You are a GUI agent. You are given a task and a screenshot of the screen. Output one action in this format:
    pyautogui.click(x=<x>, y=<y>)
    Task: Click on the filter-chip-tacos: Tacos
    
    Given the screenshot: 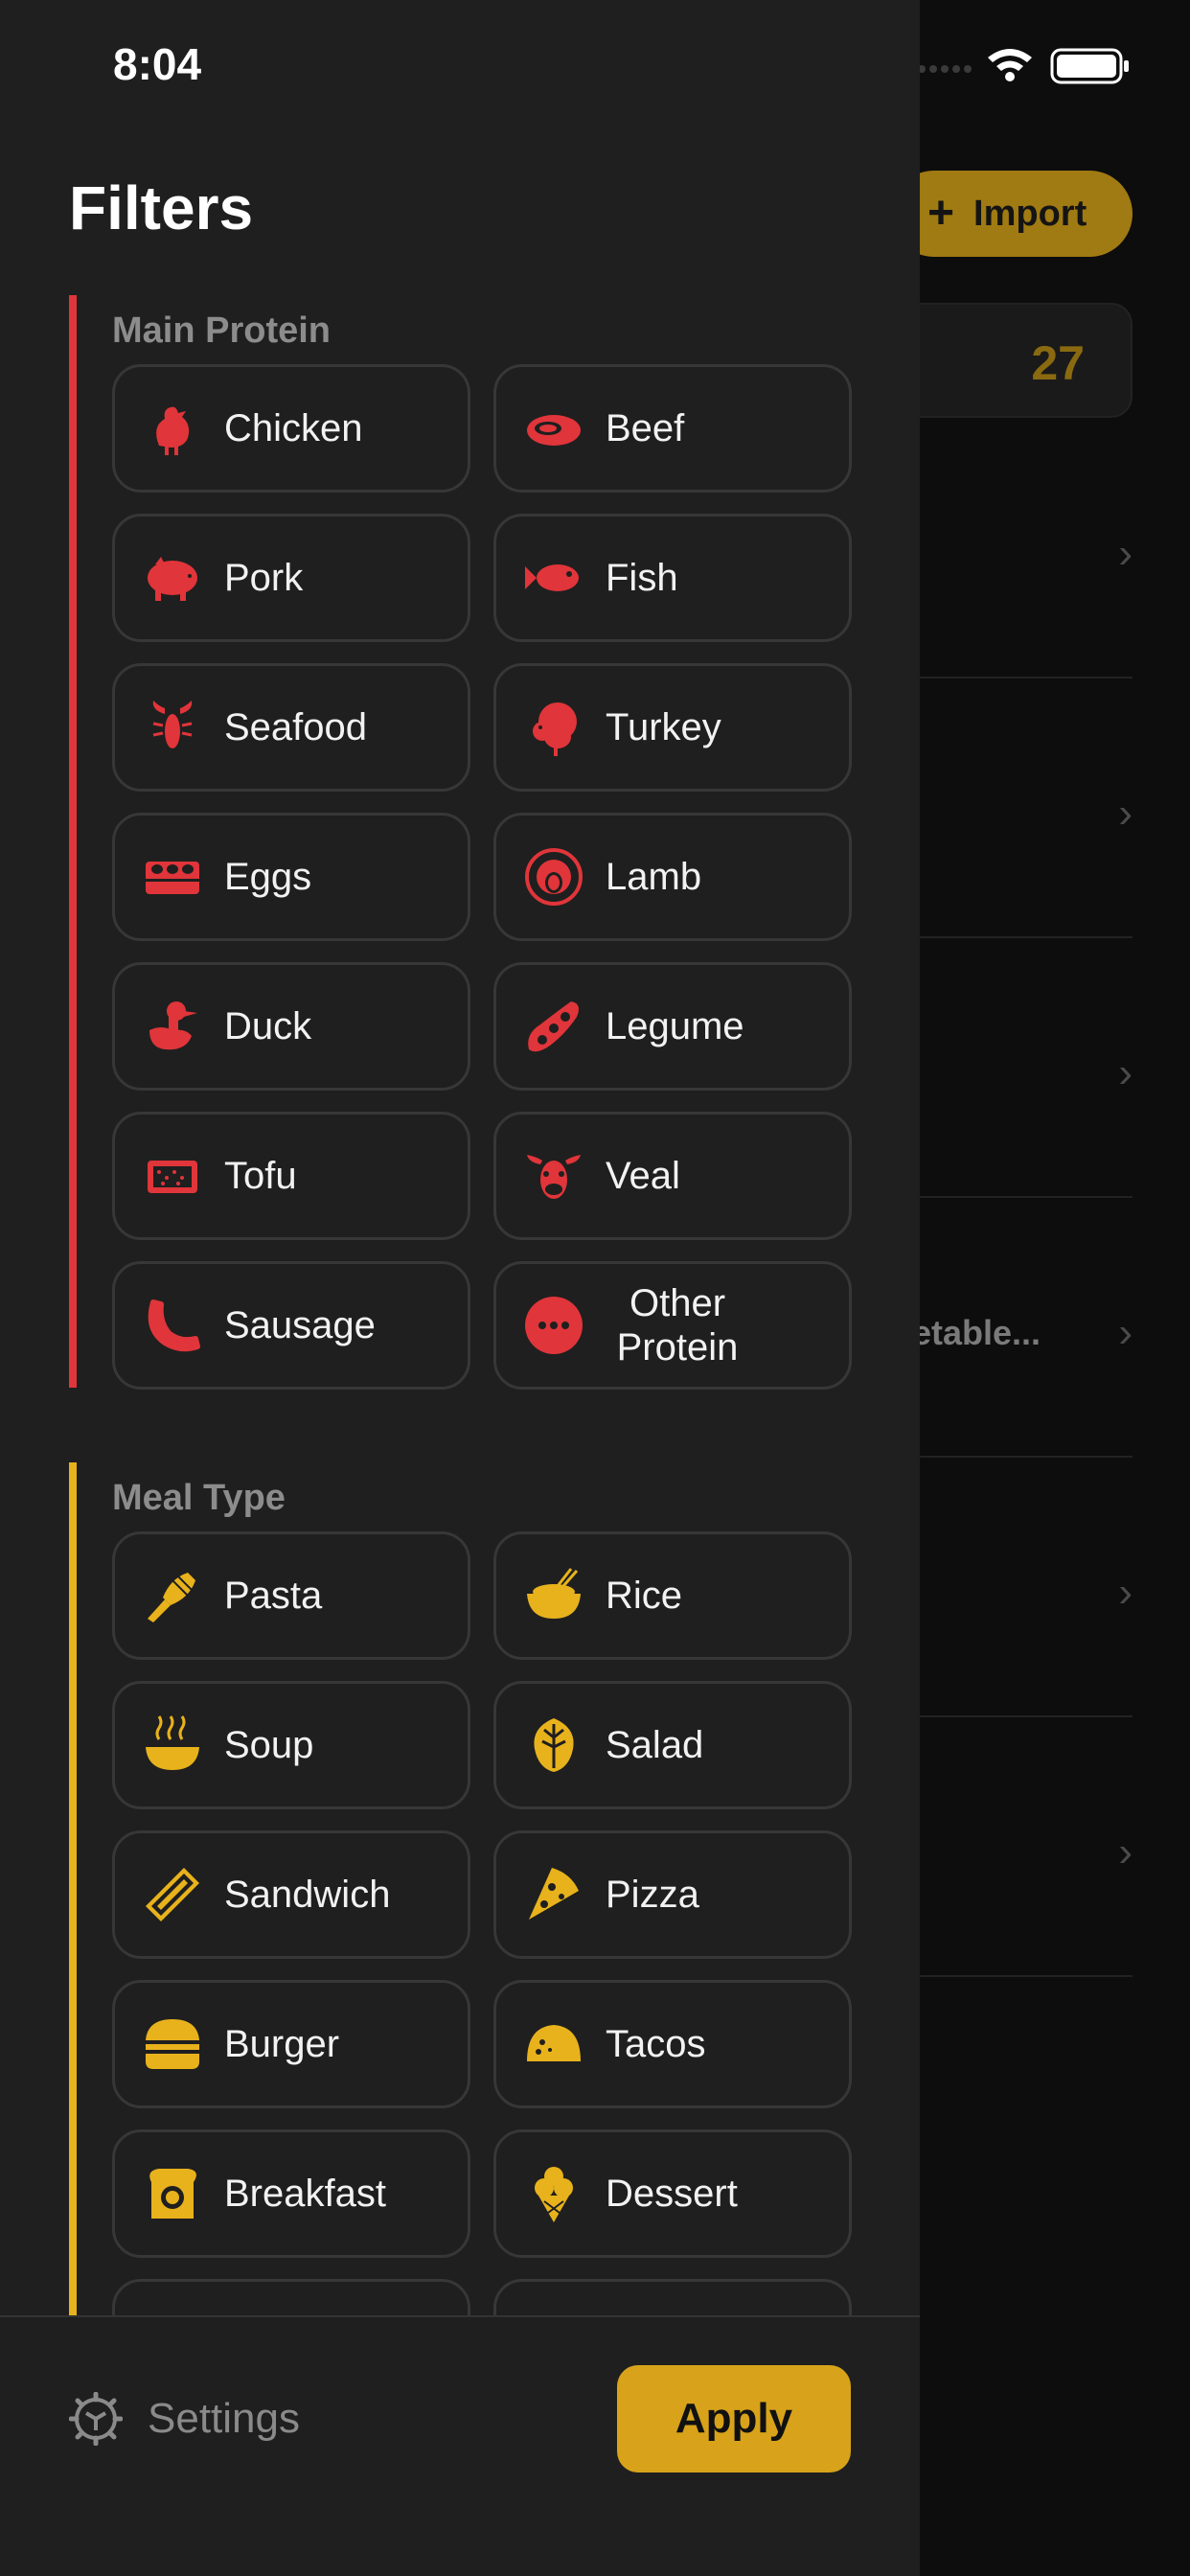 What is the action you would take?
    pyautogui.click(x=672, y=2044)
    